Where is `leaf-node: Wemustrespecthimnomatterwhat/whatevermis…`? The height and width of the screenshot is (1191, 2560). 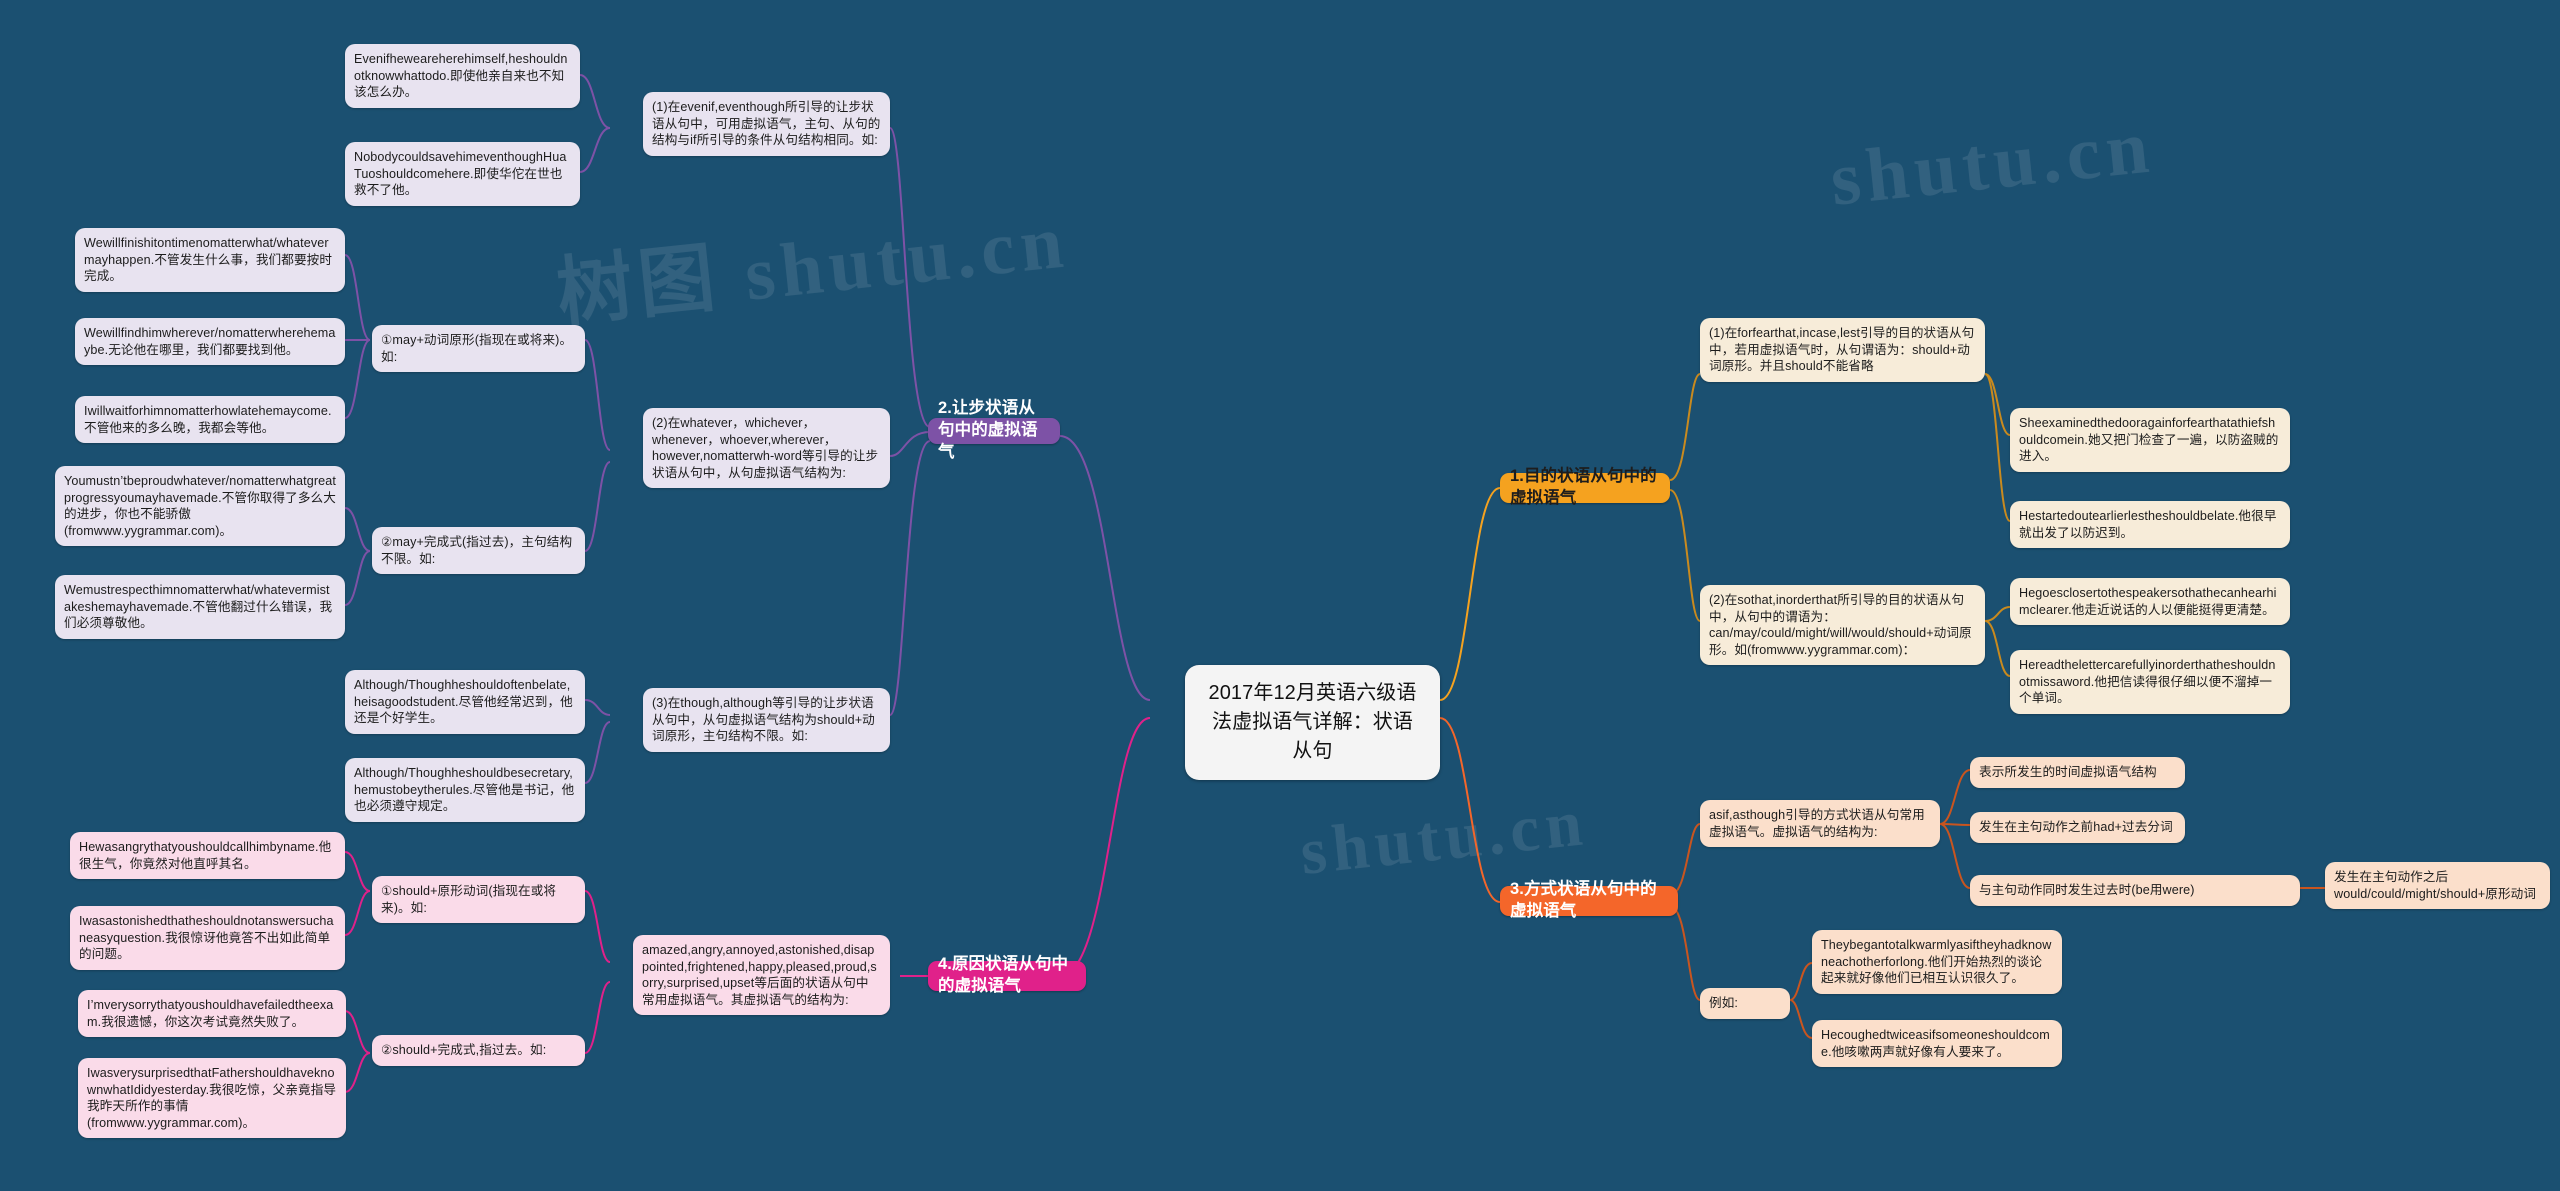 leaf-node: Wemustrespecthimnomatterwhat/whatevermis… is located at coordinates (200, 607).